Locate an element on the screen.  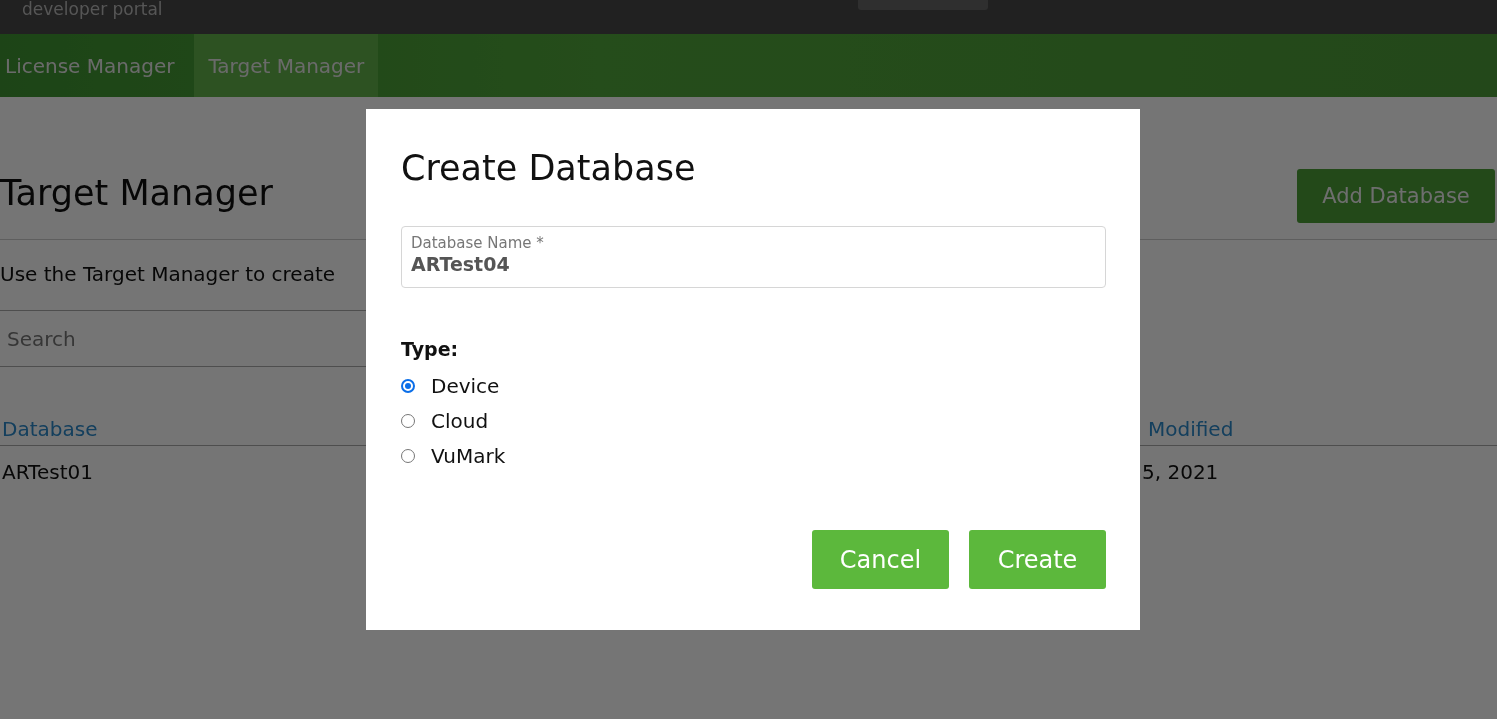
radio-label: VuMark is located at coordinates (468, 455).